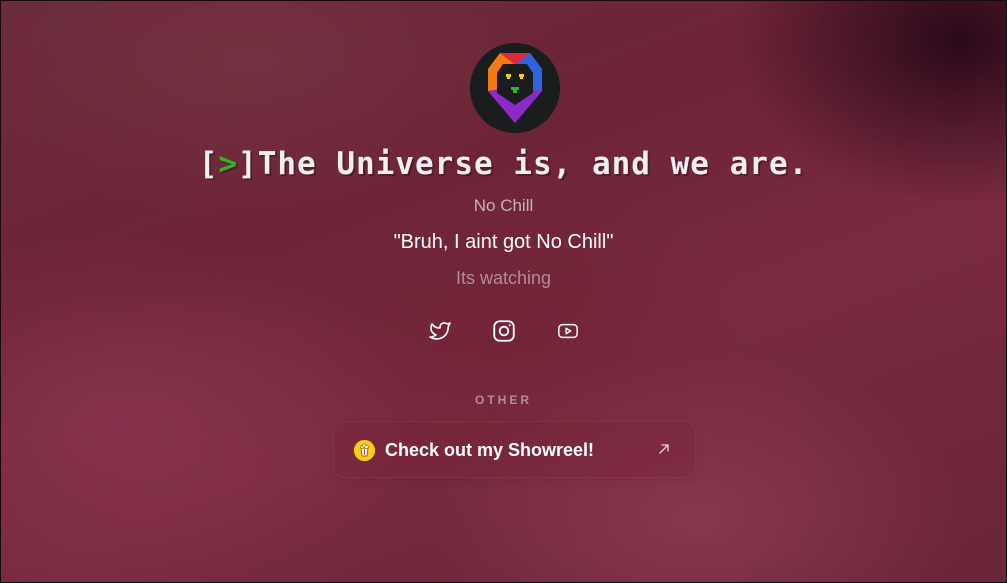 This screenshot has width=1007, height=583. I want to click on instagram-icon, so click(503, 331).